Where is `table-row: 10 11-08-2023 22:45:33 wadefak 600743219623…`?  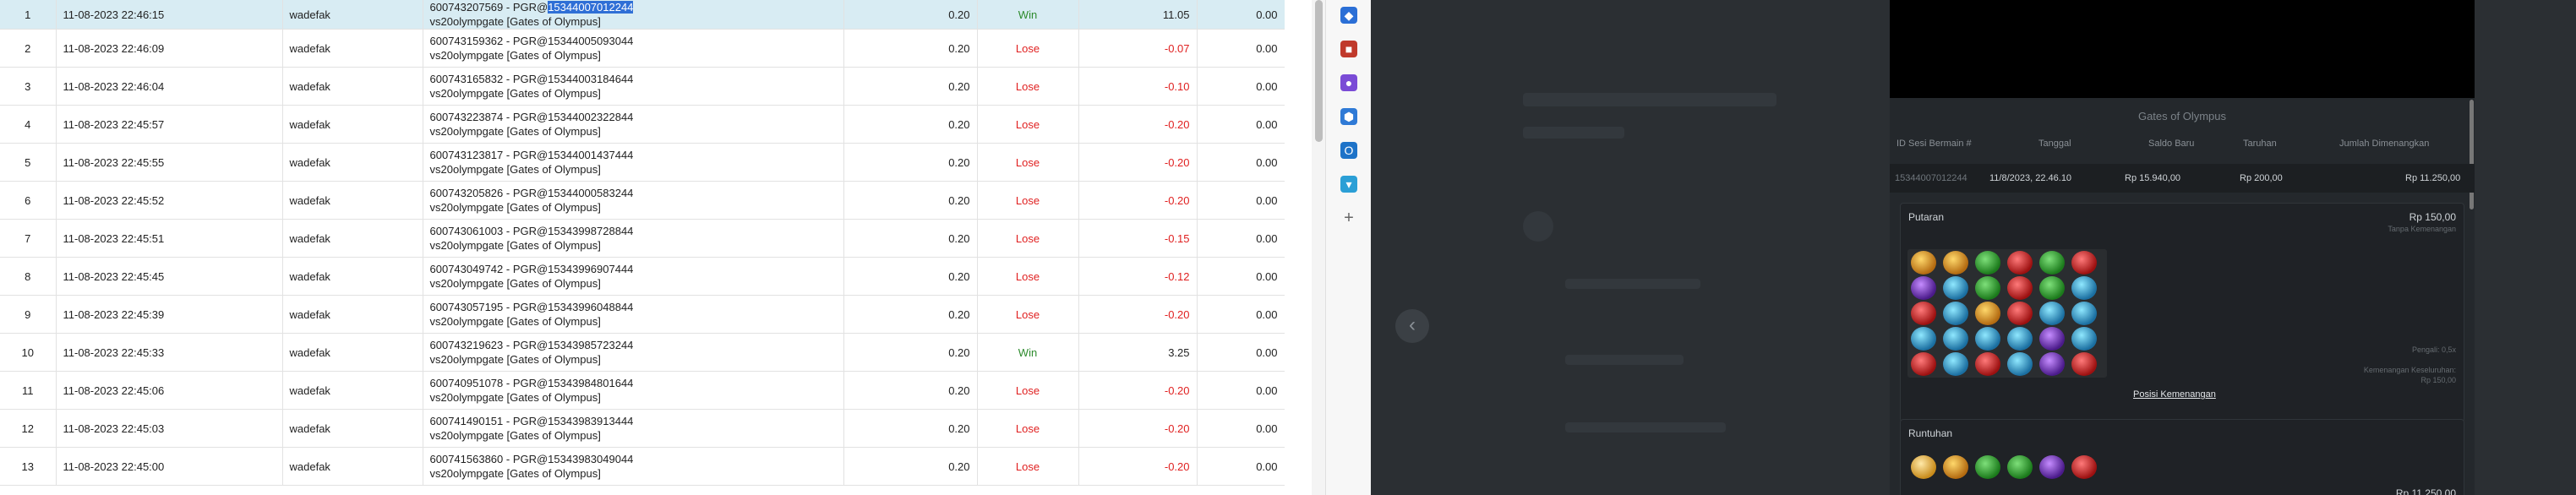
table-row: 10 11-08-2023 22:45:33 wadefak 600743219623… is located at coordinates (642, 352).